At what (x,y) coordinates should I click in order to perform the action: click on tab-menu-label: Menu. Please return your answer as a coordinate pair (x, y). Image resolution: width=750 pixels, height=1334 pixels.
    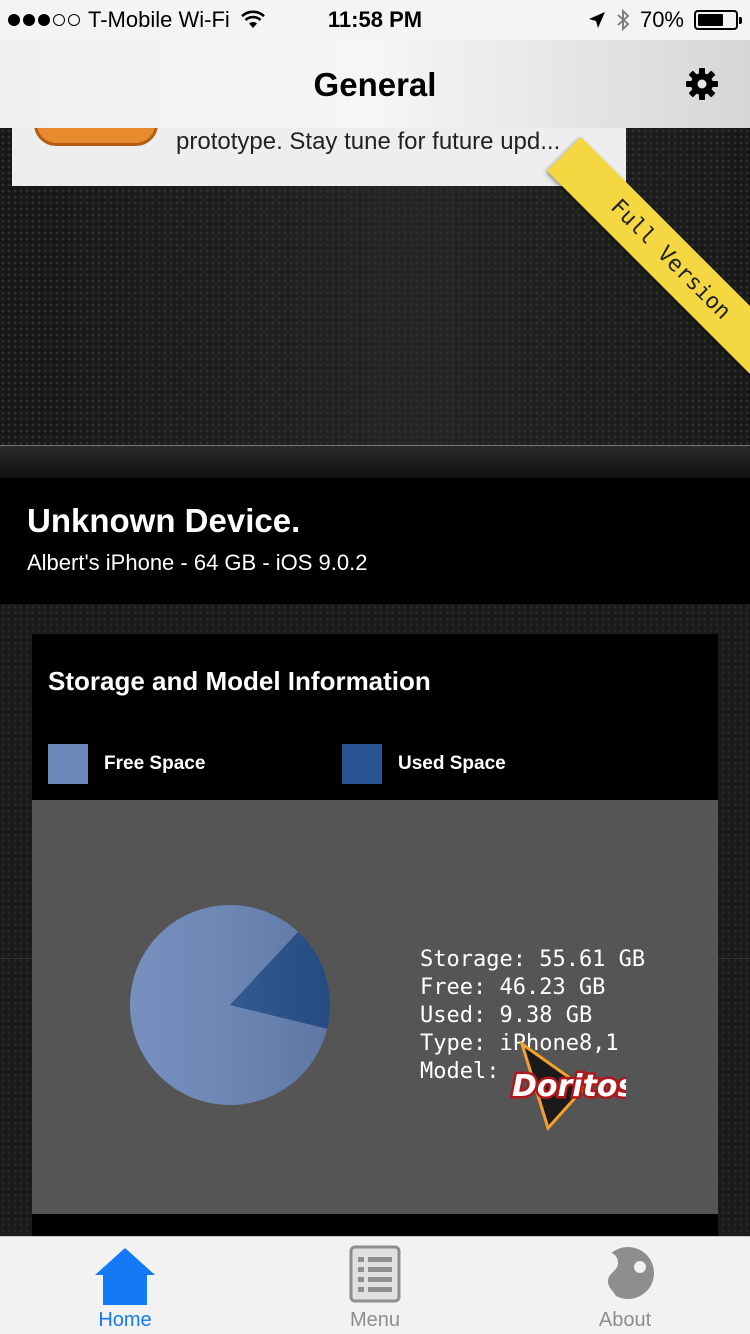
    Looking at the image, I should click on (375, 1320).